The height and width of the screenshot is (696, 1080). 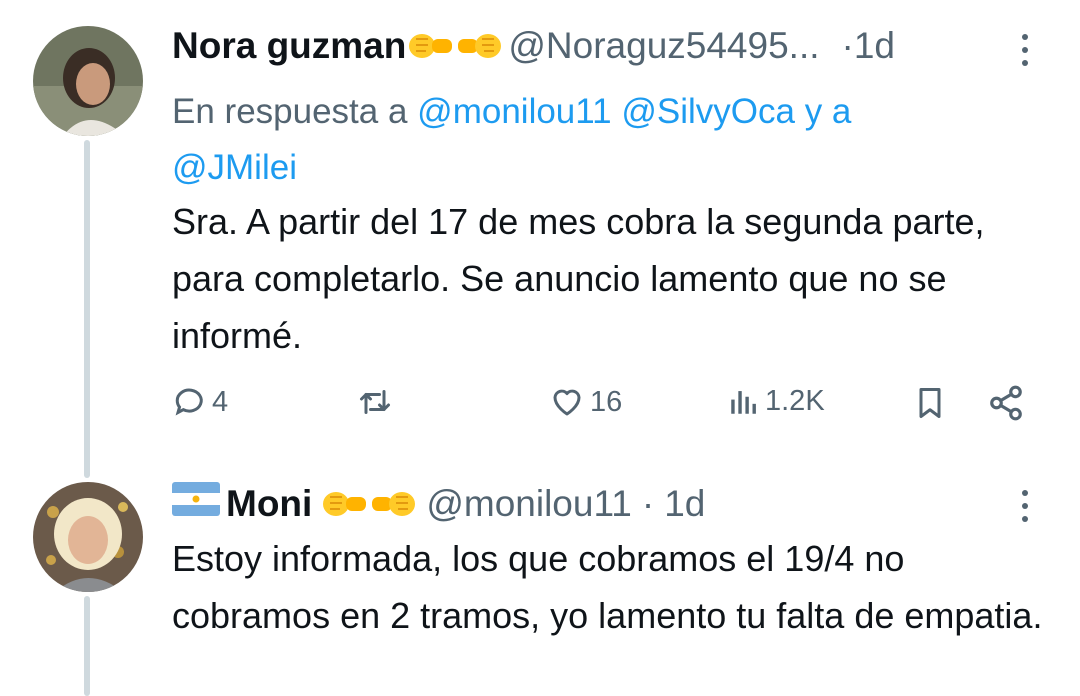 I want to click on action-bar: 4 16 1.2K, so click(x=602, y=406).